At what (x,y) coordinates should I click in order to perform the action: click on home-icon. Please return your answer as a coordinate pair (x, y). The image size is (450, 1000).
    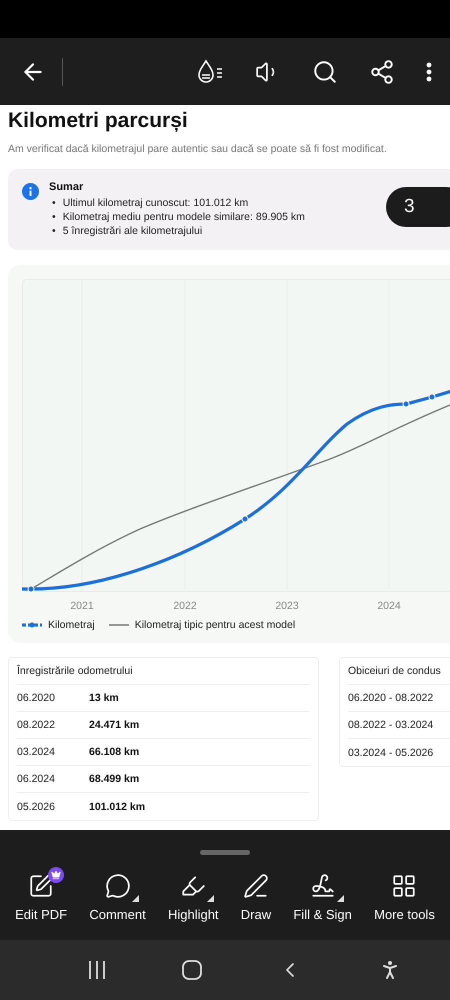
    Looking at the image, I should click on (192, 970).